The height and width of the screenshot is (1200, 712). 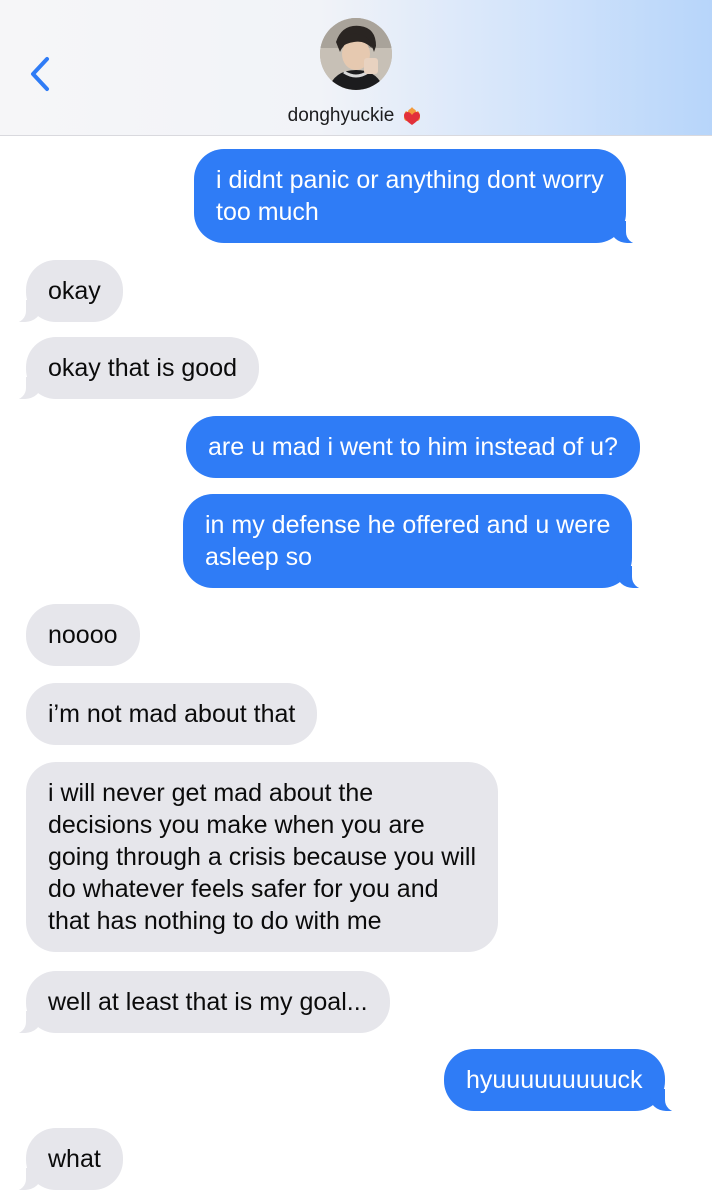 What do you see at coordinates (74, 291) in the screenshot?
I see `message-text-line: okay` at bounding box center [74, 291].